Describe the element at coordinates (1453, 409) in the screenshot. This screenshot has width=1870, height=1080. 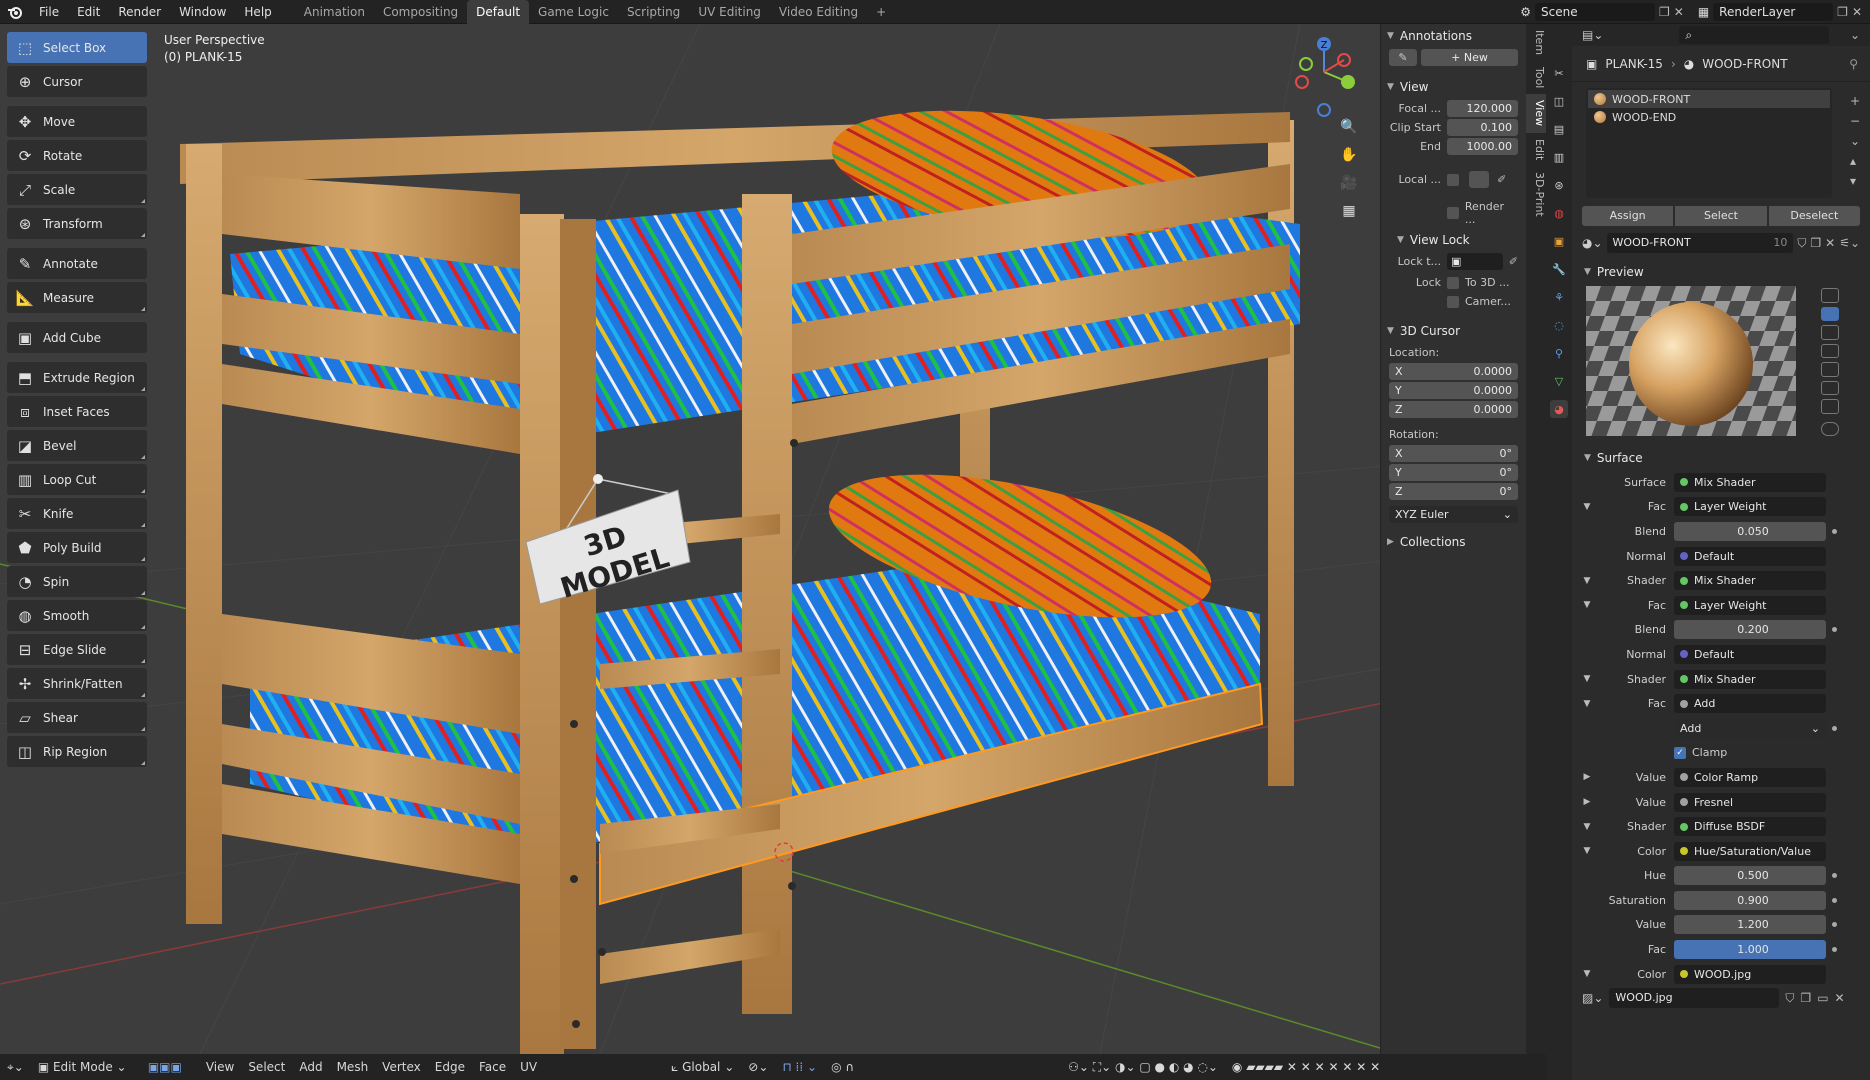
I see `location-z-field: Z 0.0000` at that location.